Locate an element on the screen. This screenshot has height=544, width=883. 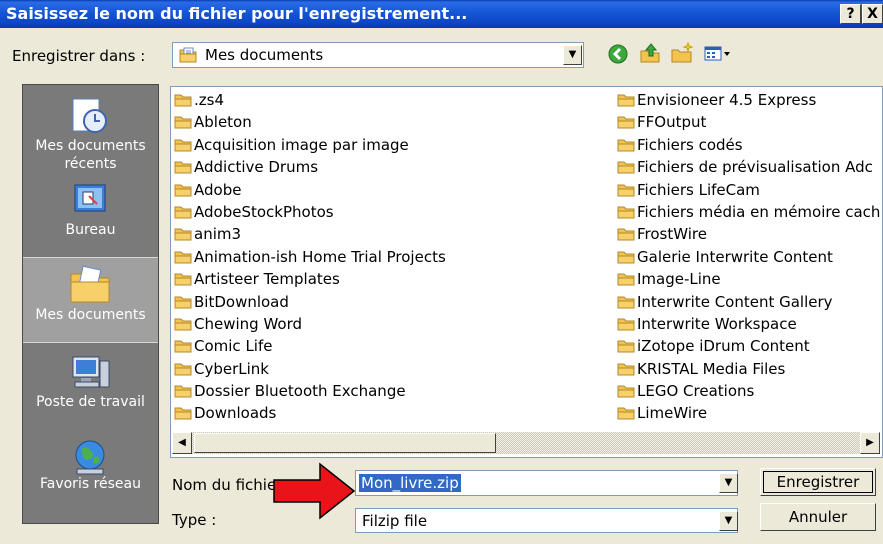
file-list-item: Adobe is located at coordinates (310, 190).